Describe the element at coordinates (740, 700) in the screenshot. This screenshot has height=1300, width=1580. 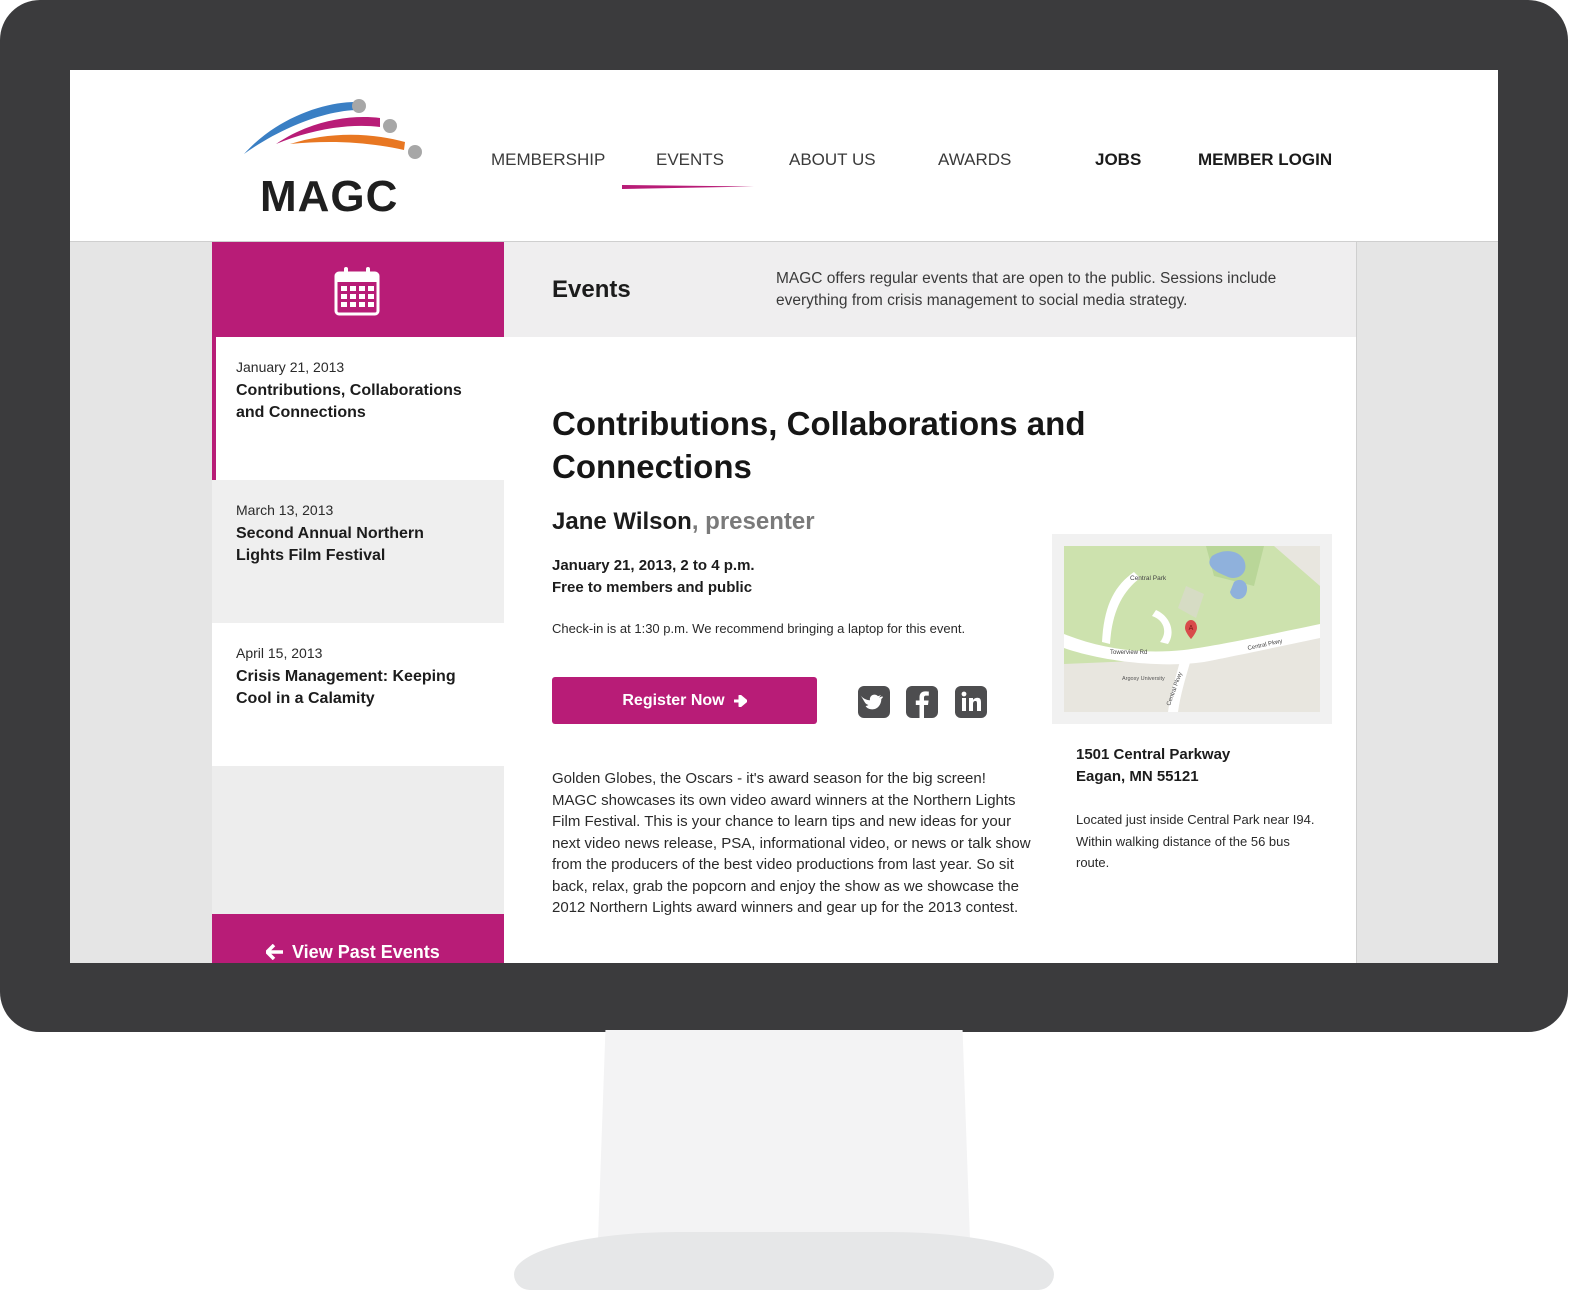
I see `arrow-right-icon` at that location.